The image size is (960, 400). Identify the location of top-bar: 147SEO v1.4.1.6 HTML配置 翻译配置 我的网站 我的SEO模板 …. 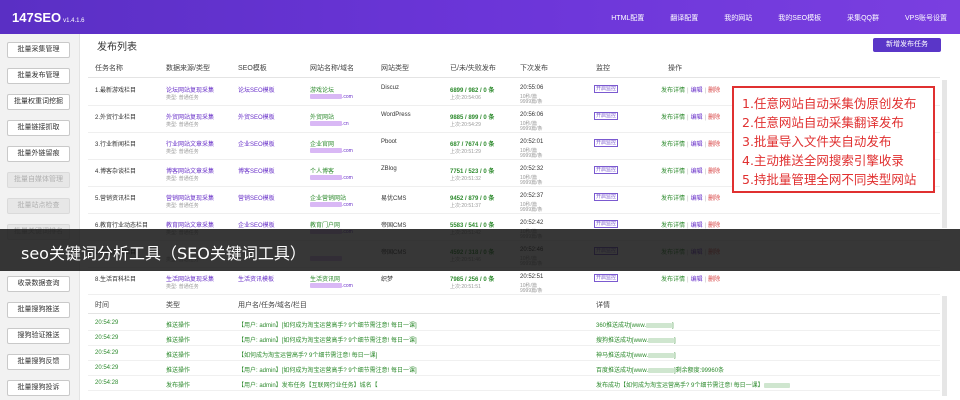
(480, 17).